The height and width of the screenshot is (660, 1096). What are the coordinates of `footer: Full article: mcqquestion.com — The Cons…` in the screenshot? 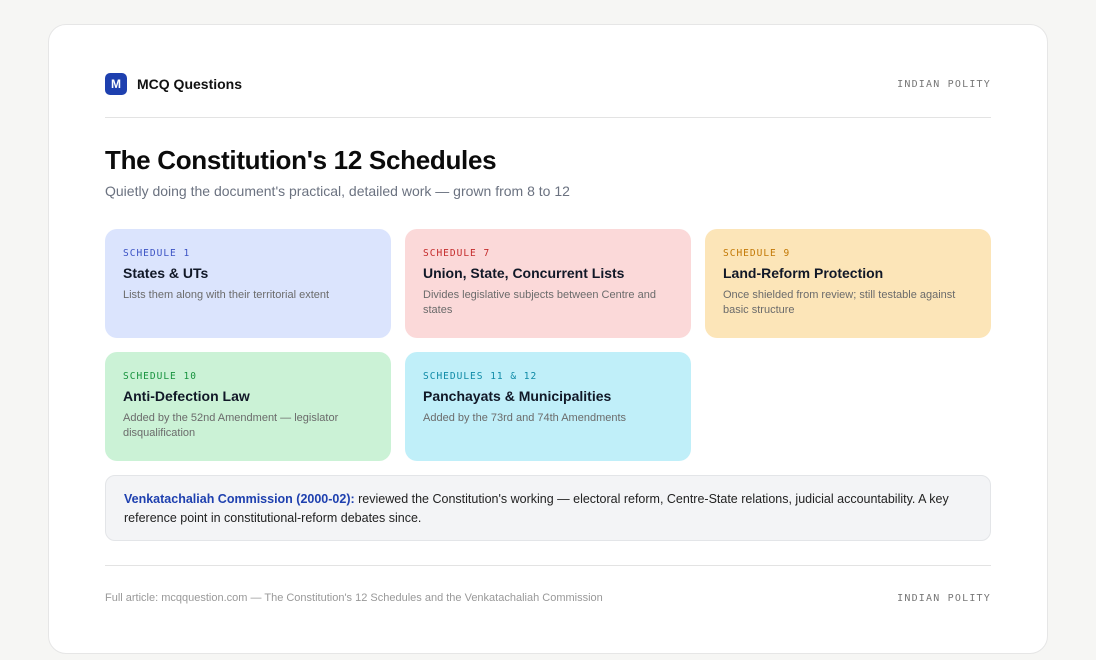 It's located at (548, 584).